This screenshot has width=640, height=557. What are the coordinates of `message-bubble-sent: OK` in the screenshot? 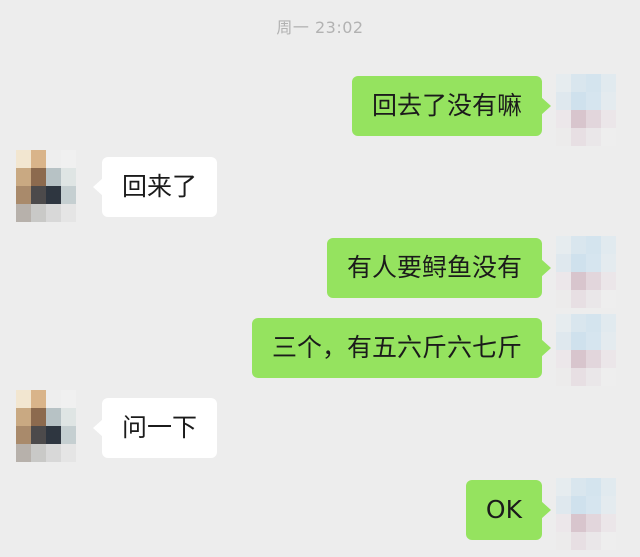 It's located at (508, 510).